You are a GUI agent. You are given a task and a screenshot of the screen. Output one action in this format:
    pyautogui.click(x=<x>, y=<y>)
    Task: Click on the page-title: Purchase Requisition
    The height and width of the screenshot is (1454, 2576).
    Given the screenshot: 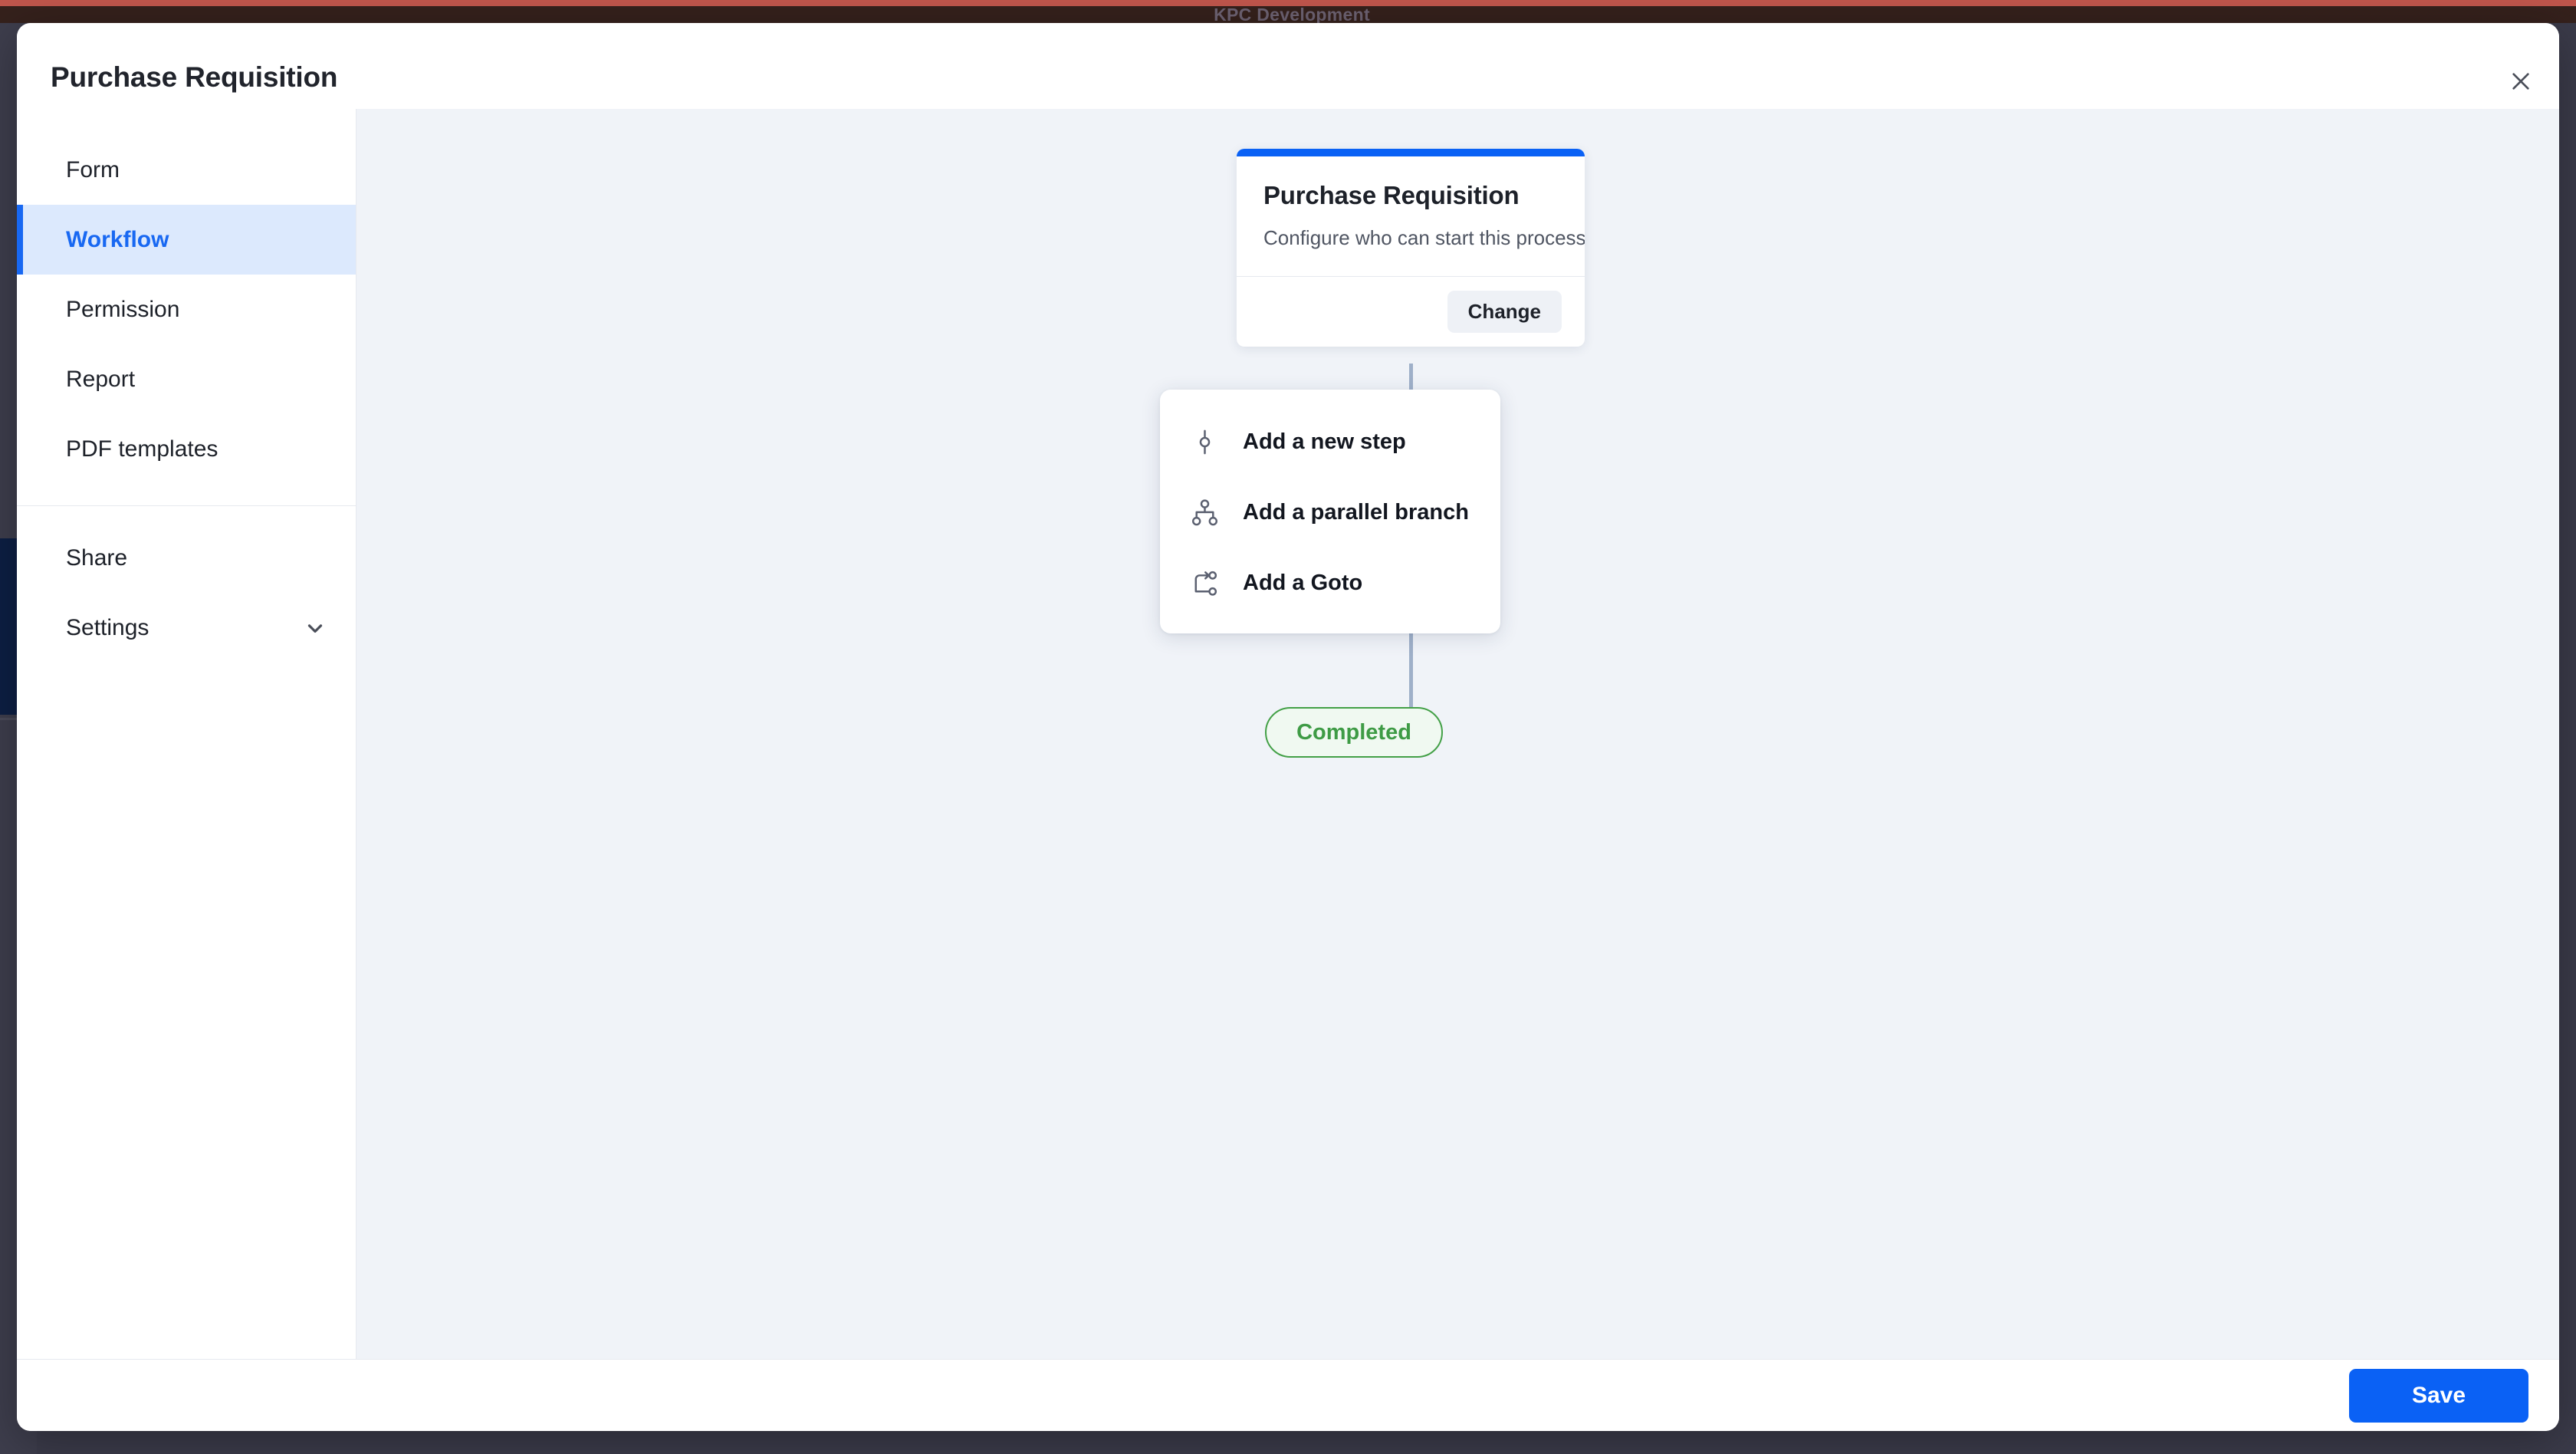 What is the action you would take?
    pyautogui.click(x=195, y=77)
    